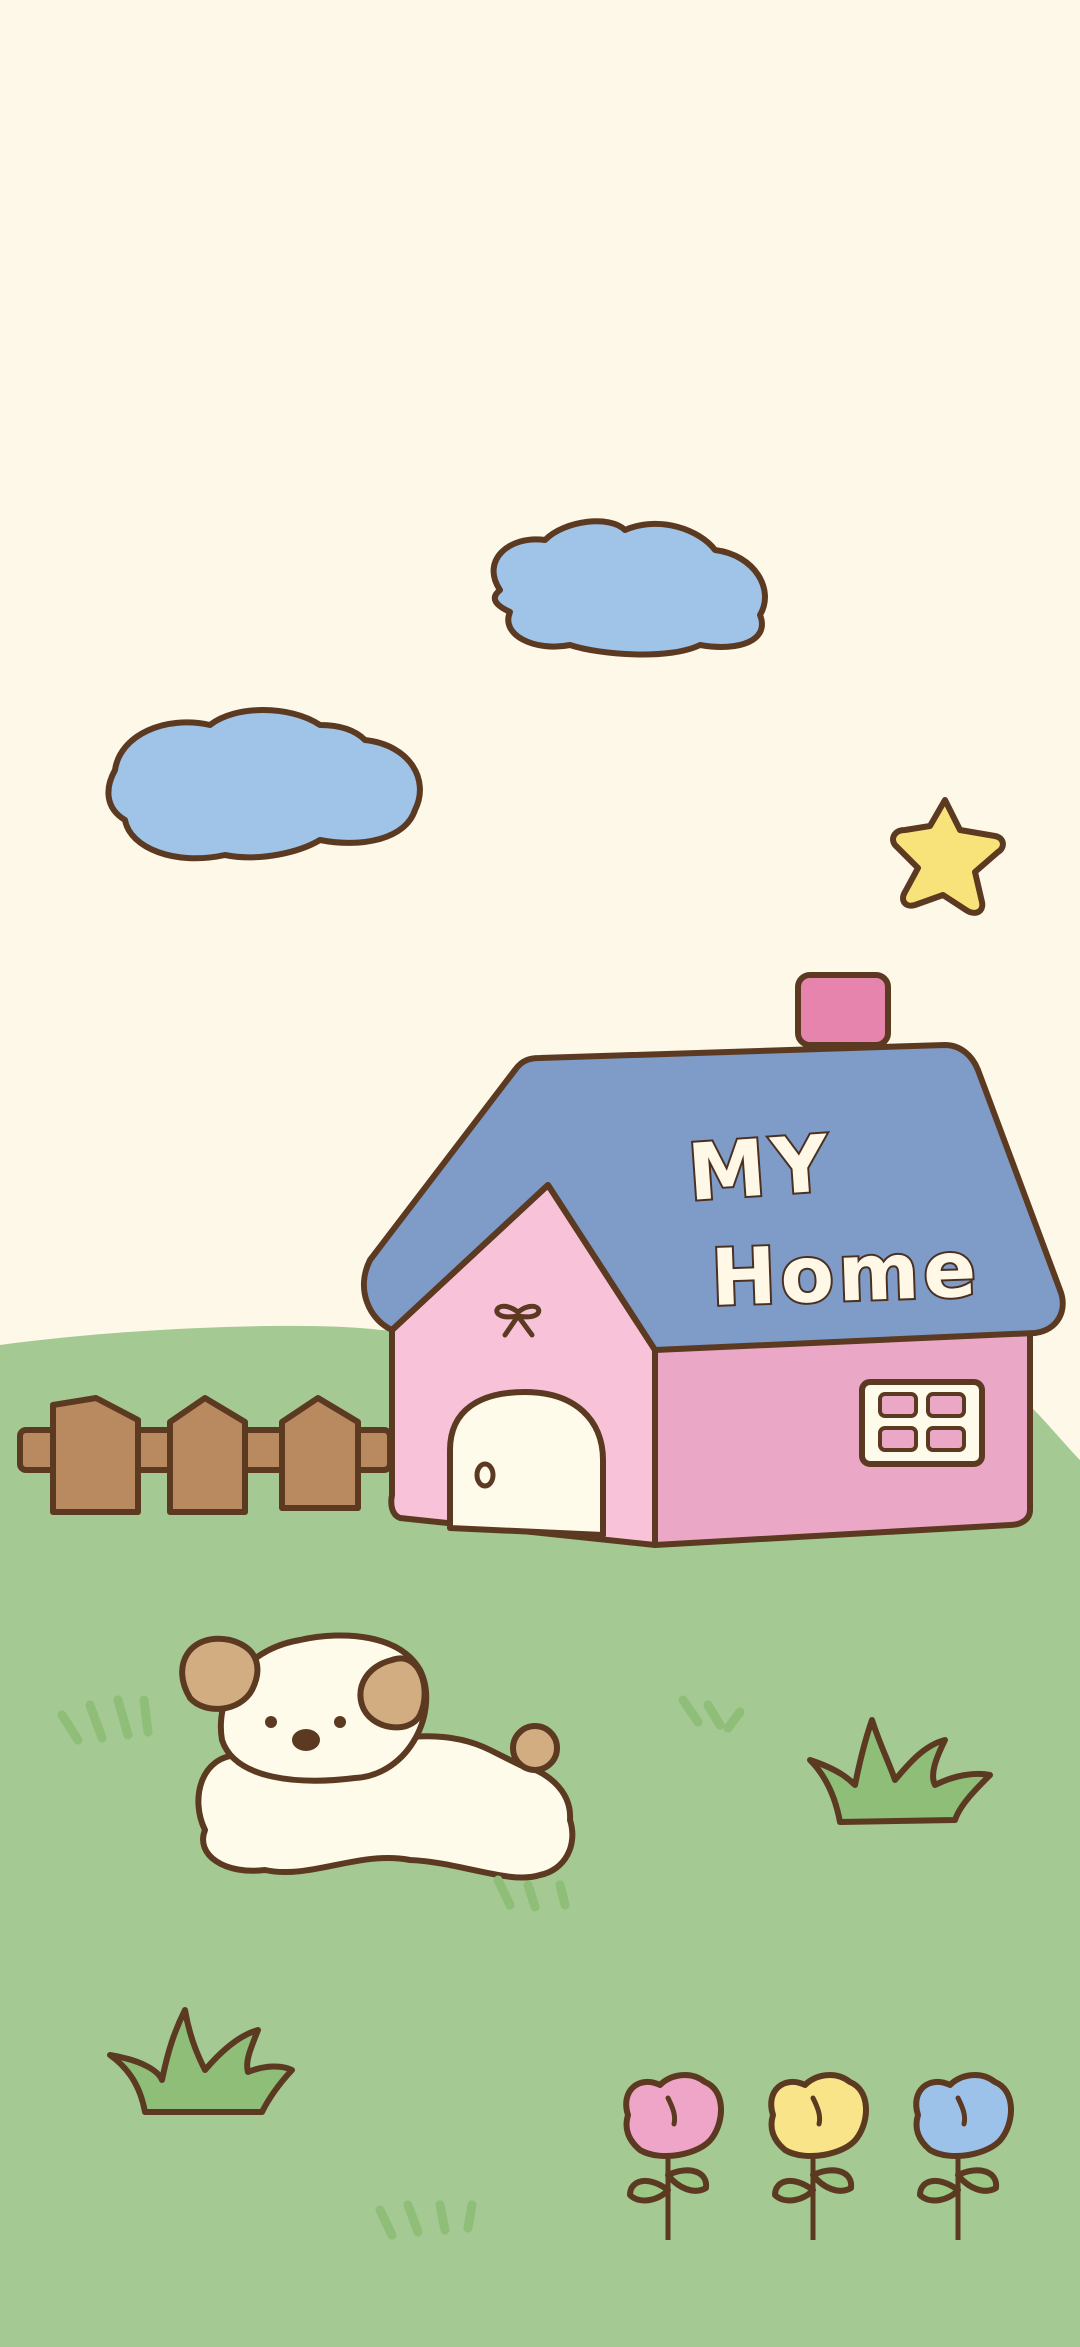 Image resolution: width=1080 pixels, height=2347 pixels. Describe the element at coordinates (843, 1010) in the screenshot. I see `chimney` at that location.